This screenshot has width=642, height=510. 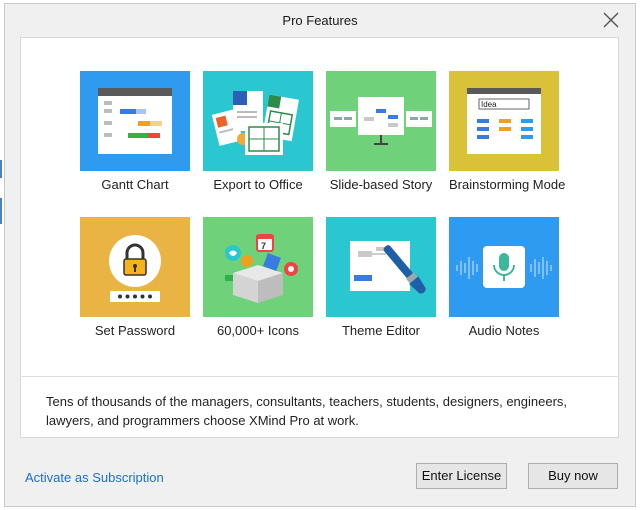 I want to click on feature-export-office: Export to Office, so click(x=259, y=131).